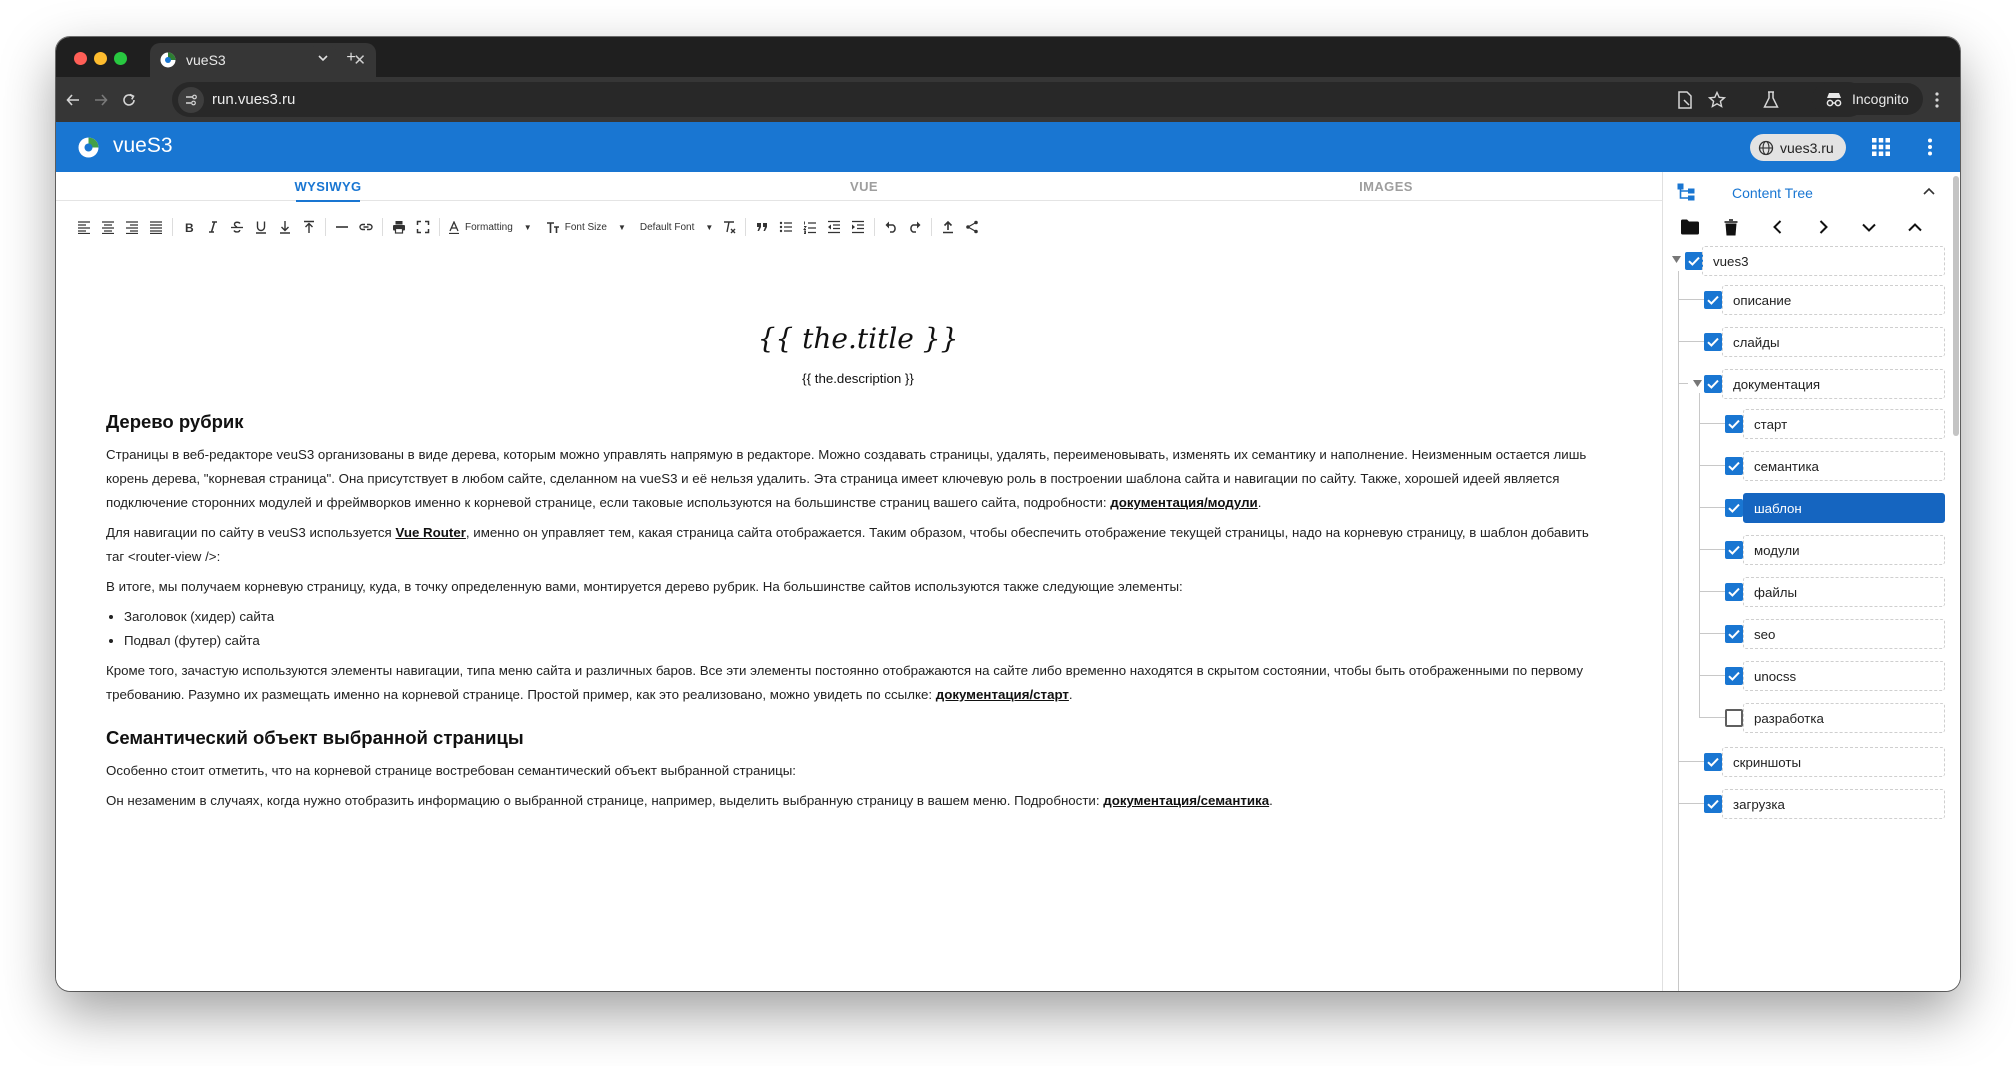 The height and width of the screenshot is (1066, 2016). Describe the element at coordinates (1823, 227) in the screenshot. I see `move-right-button` at that location.